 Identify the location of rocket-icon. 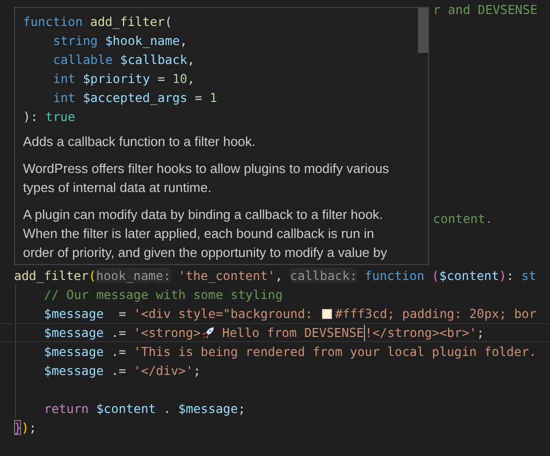
(207, 333).